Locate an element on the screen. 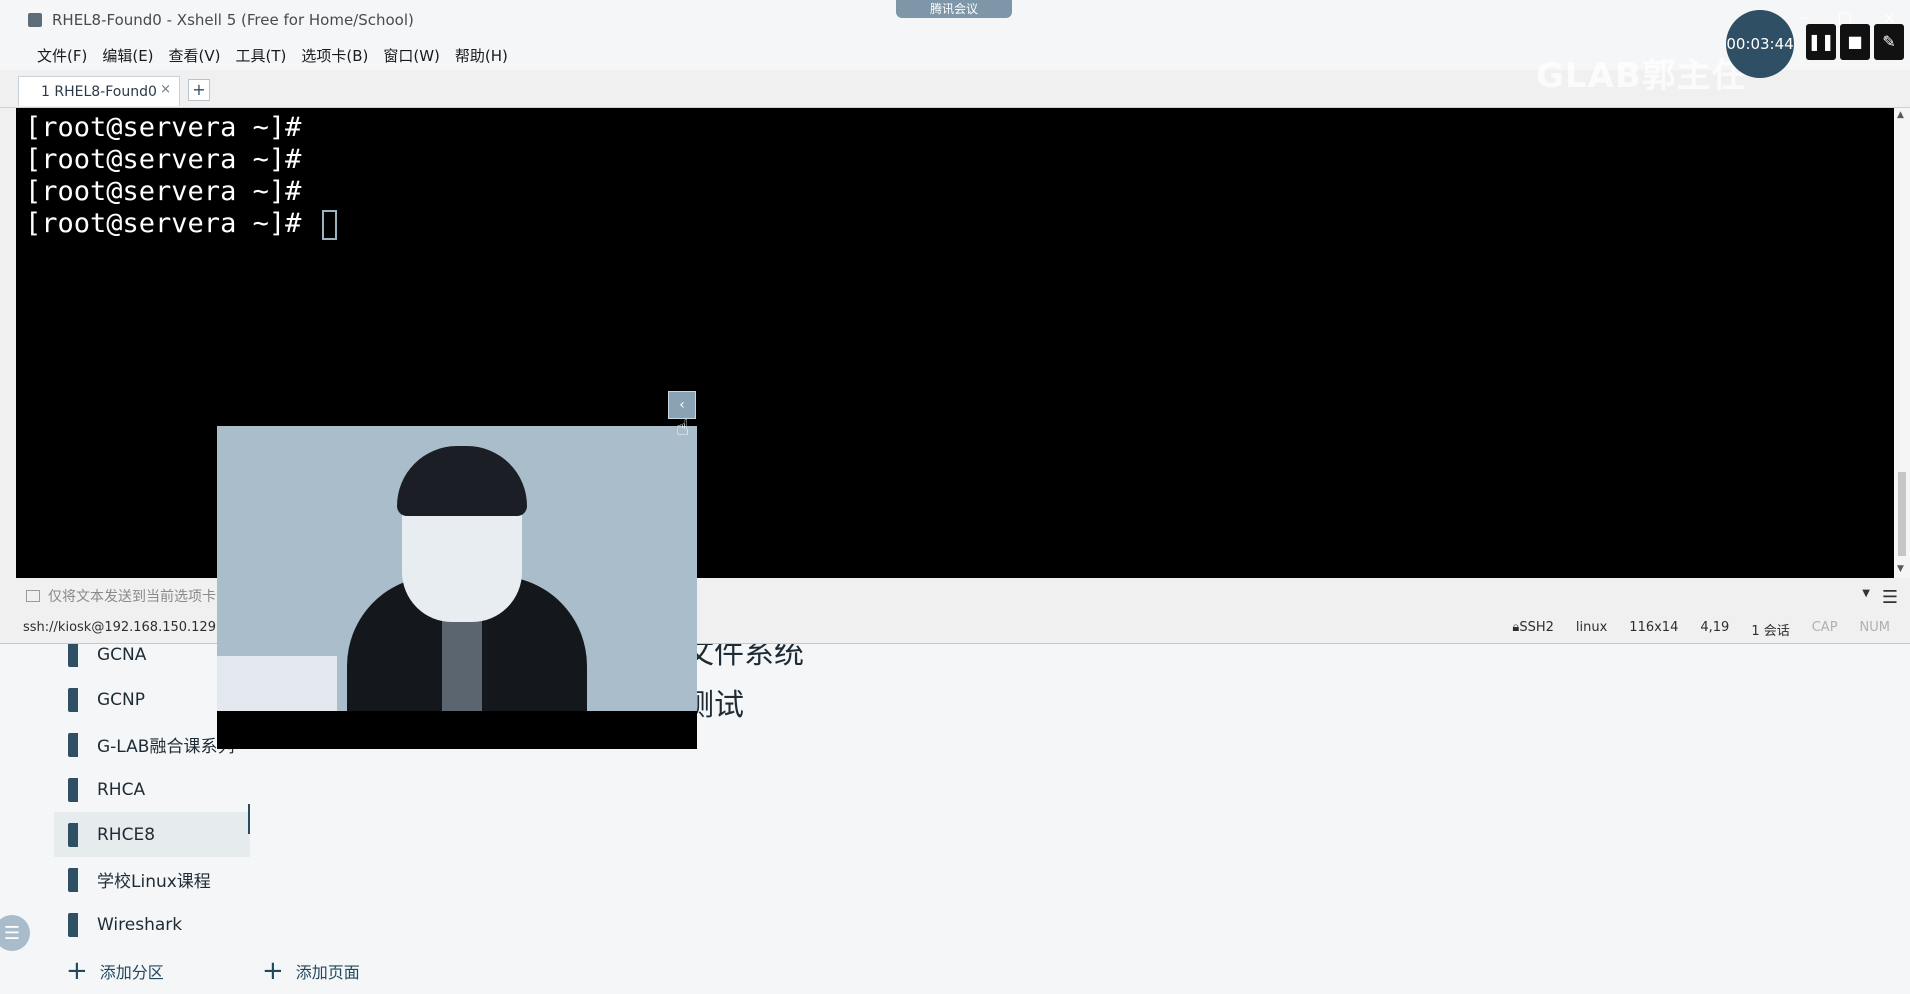 The width and height of the screenshot is (1910, 994). section-item-label: GCNP is located at coordinates (121, 699).